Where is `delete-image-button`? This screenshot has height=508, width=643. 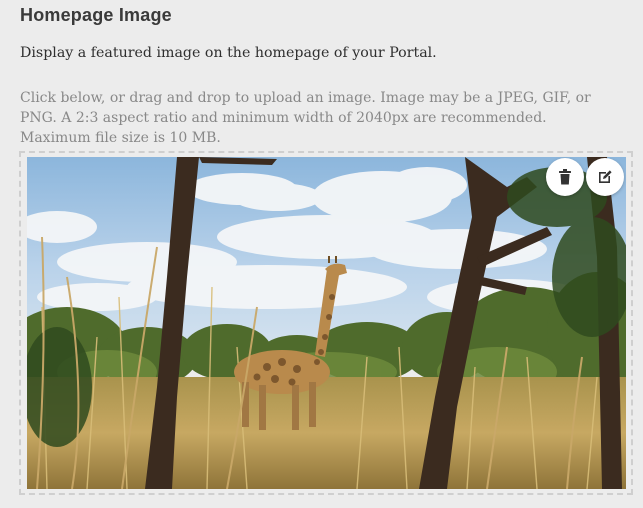
delete-image-button is located at coordinates (565, 177).